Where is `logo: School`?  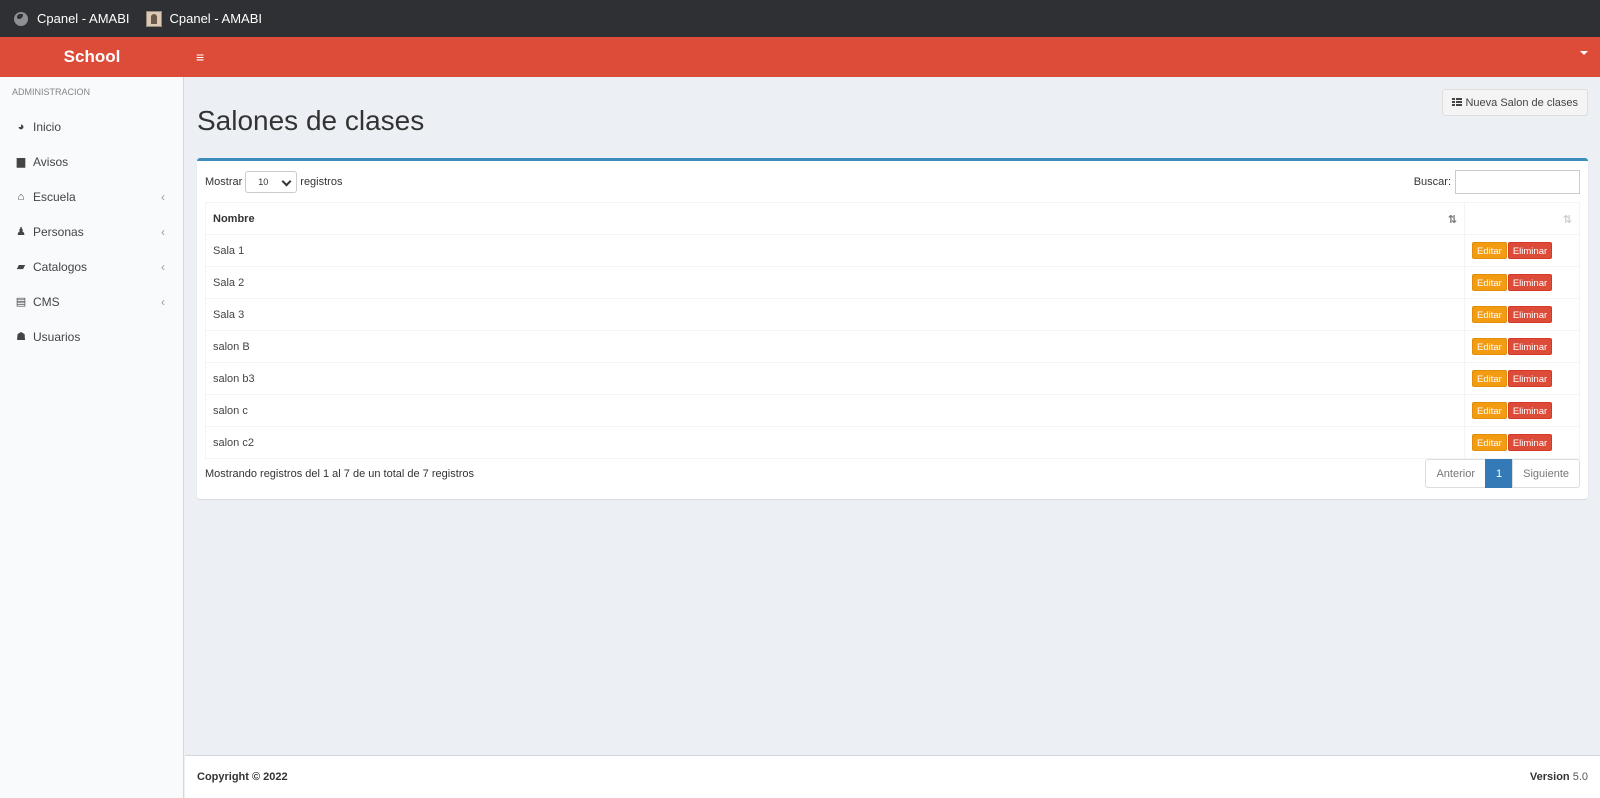
logo: School is located at coordinates (92, 57).